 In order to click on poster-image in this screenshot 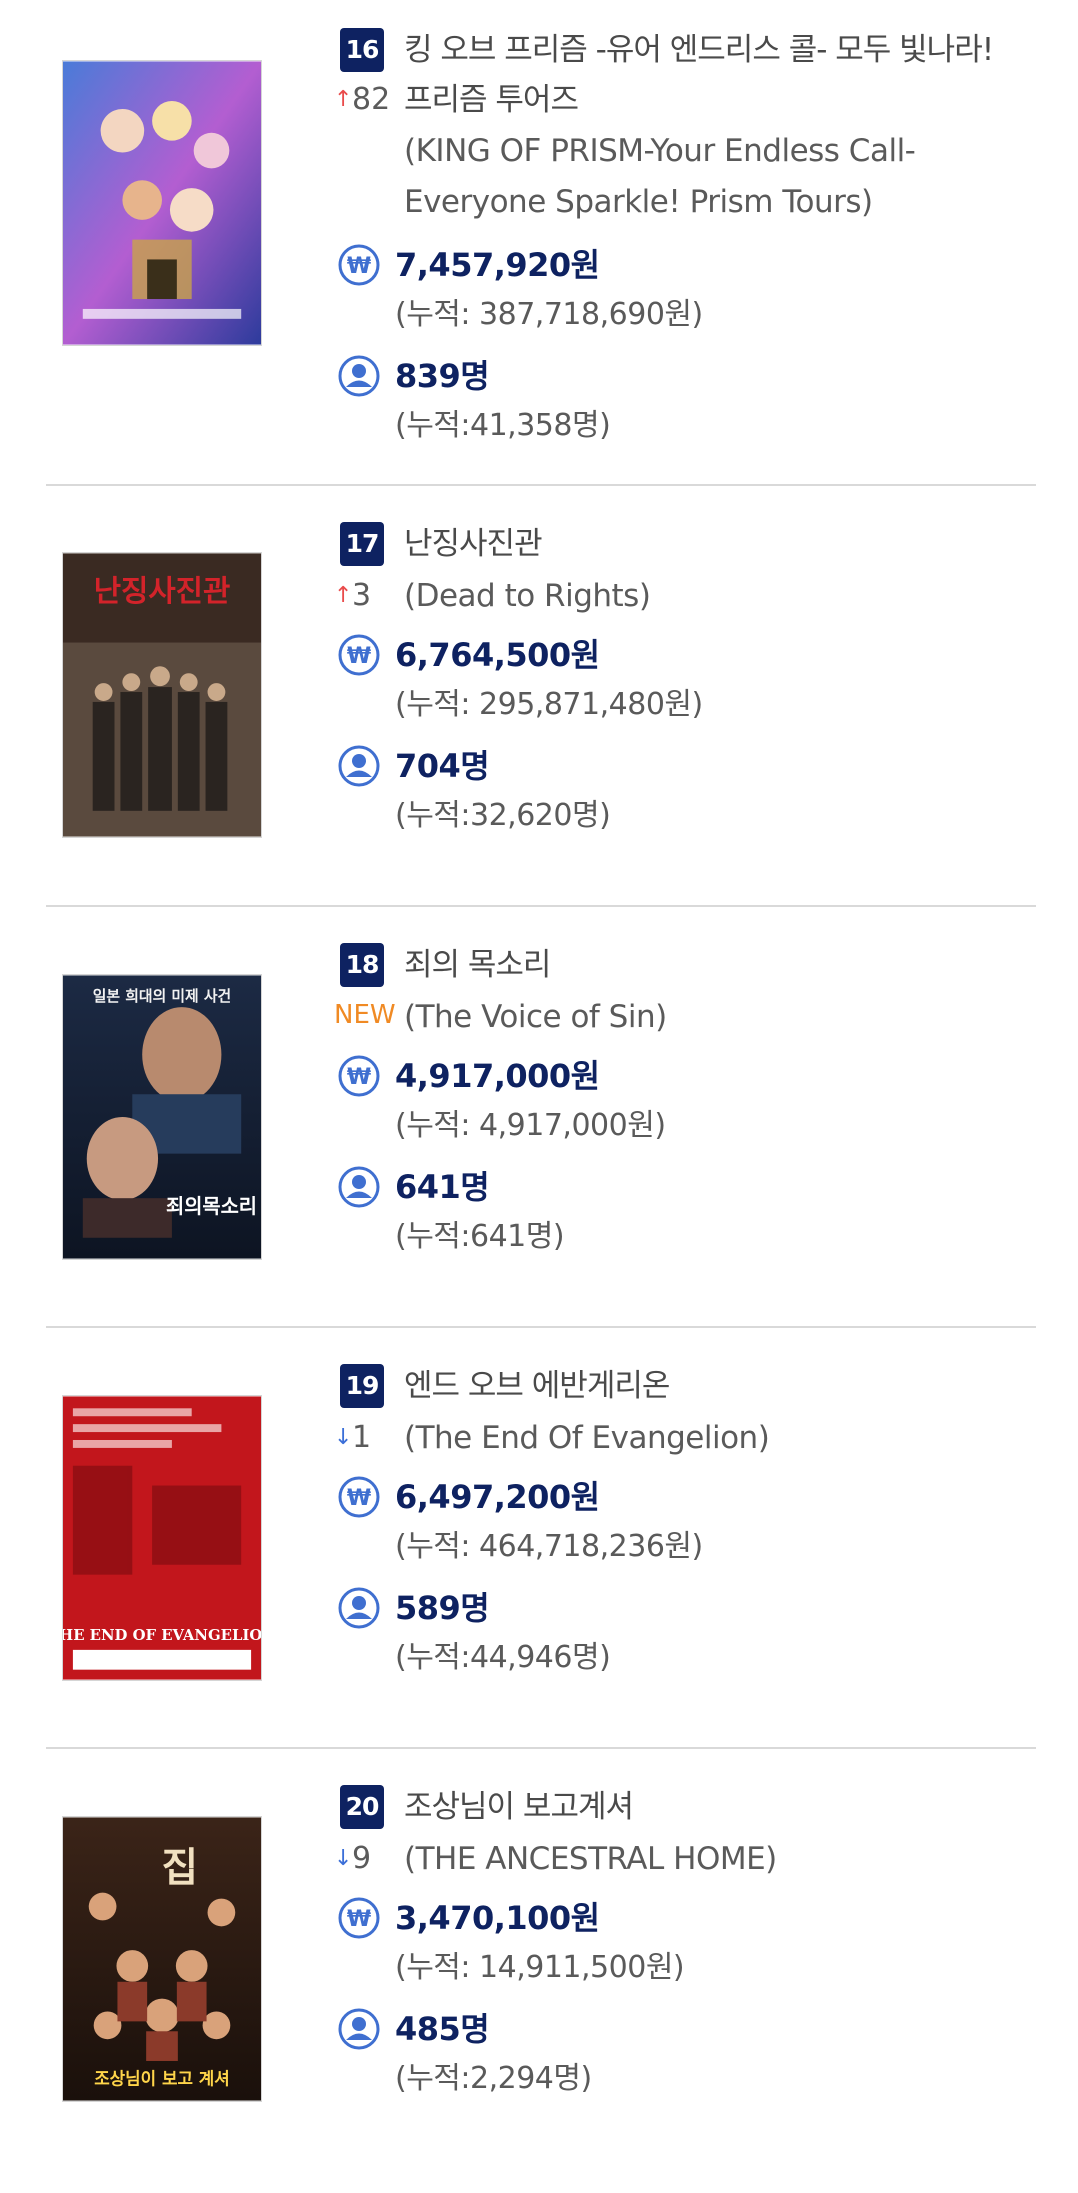, I will do `click(162, 203)`.